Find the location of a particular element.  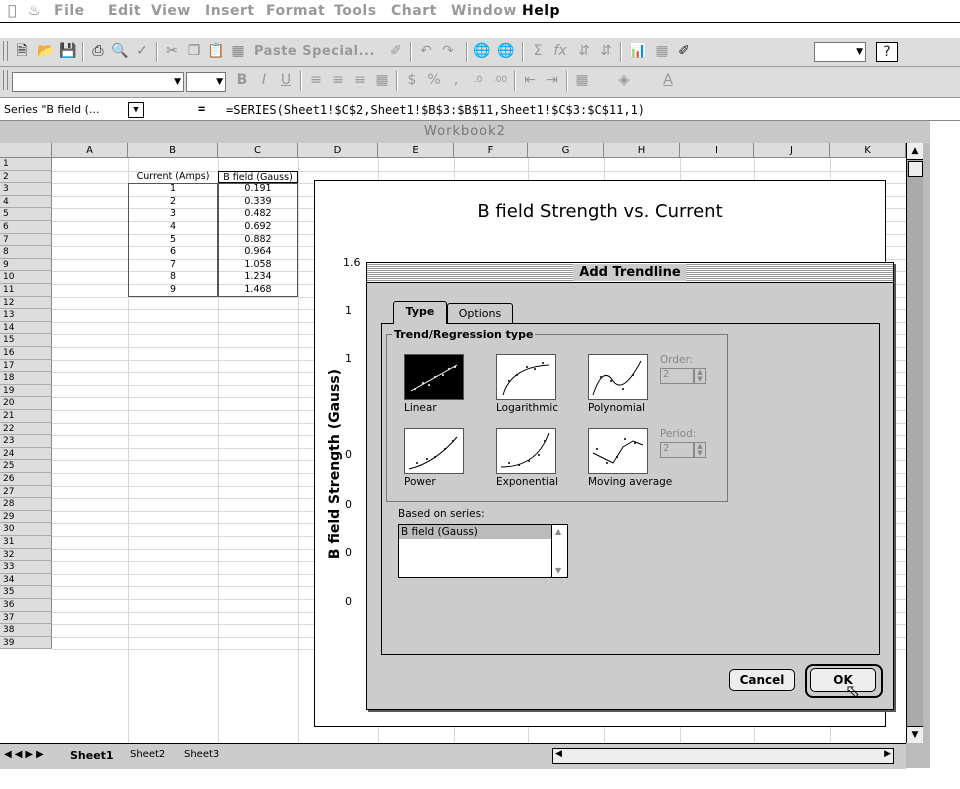

cancel-button: Cancel is located at coordinates (762, 680).